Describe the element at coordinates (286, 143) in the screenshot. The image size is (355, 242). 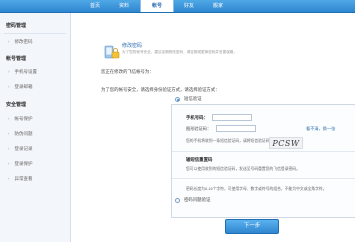
I see `captcha-image: PCSW` at that location.